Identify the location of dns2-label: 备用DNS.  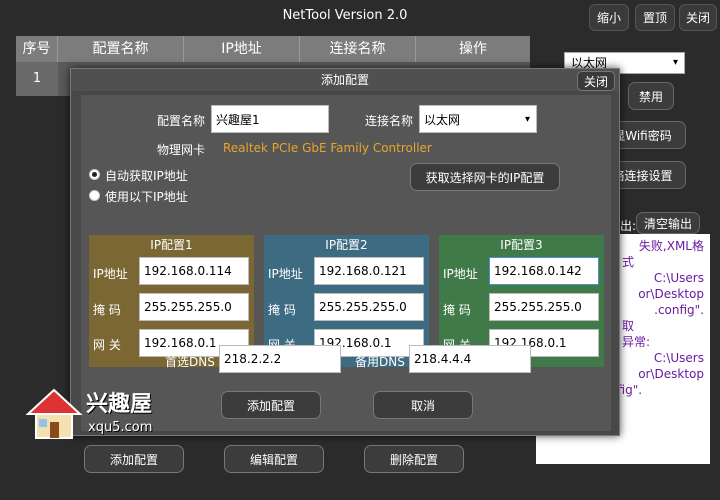
(380, 362).